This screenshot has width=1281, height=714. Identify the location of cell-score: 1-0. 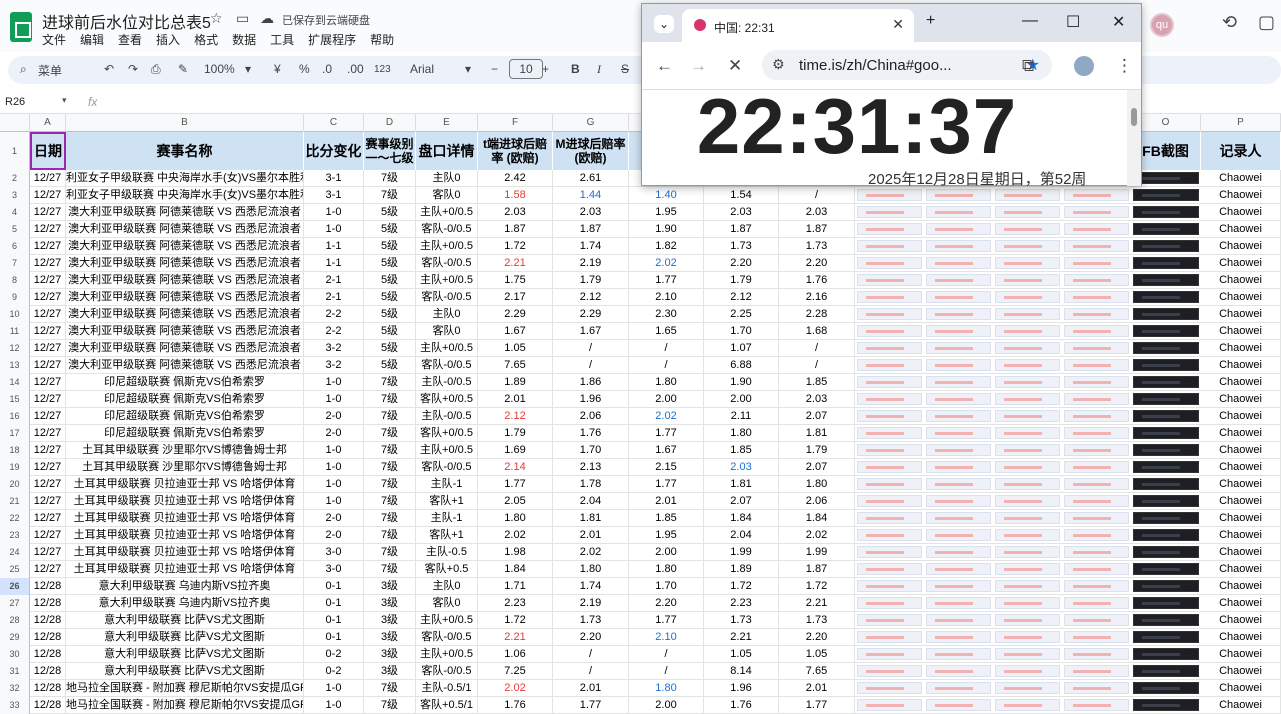
(334, 399).